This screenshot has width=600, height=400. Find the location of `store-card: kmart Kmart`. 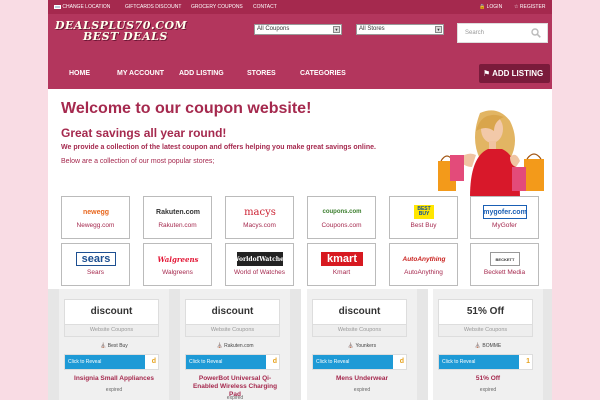

store-card: kmart Kmart is located at coordinates (341, 264).